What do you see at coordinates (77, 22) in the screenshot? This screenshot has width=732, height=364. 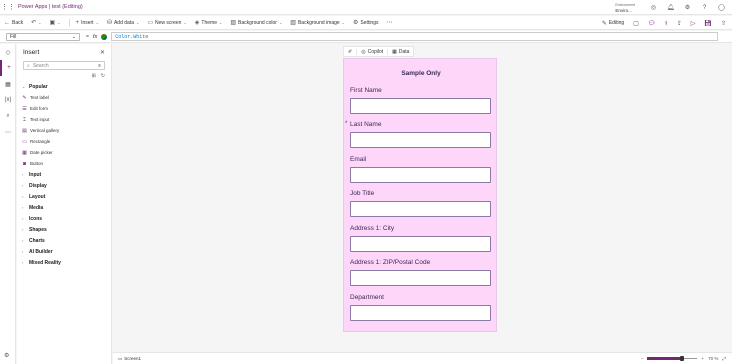 I see `plus-icon: +` at bounding box center [77, 22].